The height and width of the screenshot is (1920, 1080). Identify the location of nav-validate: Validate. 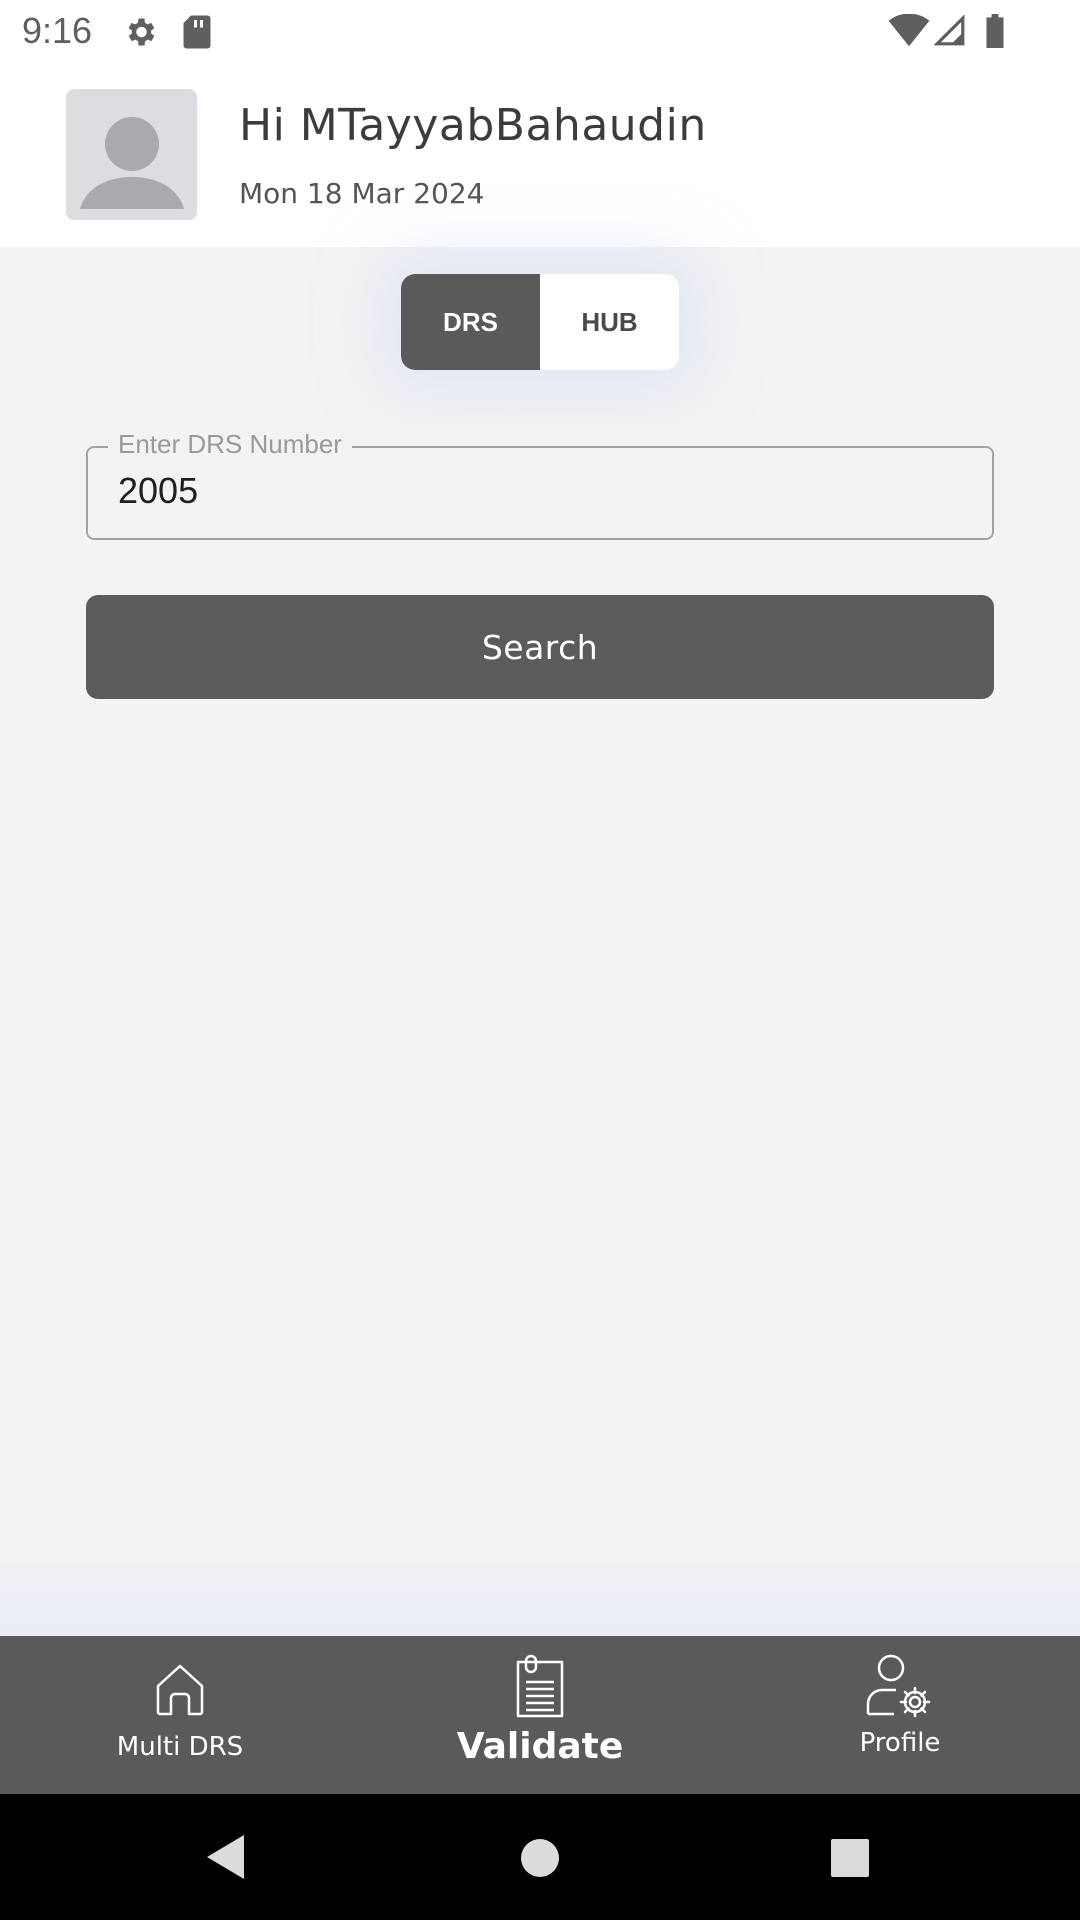
(540, 1715).